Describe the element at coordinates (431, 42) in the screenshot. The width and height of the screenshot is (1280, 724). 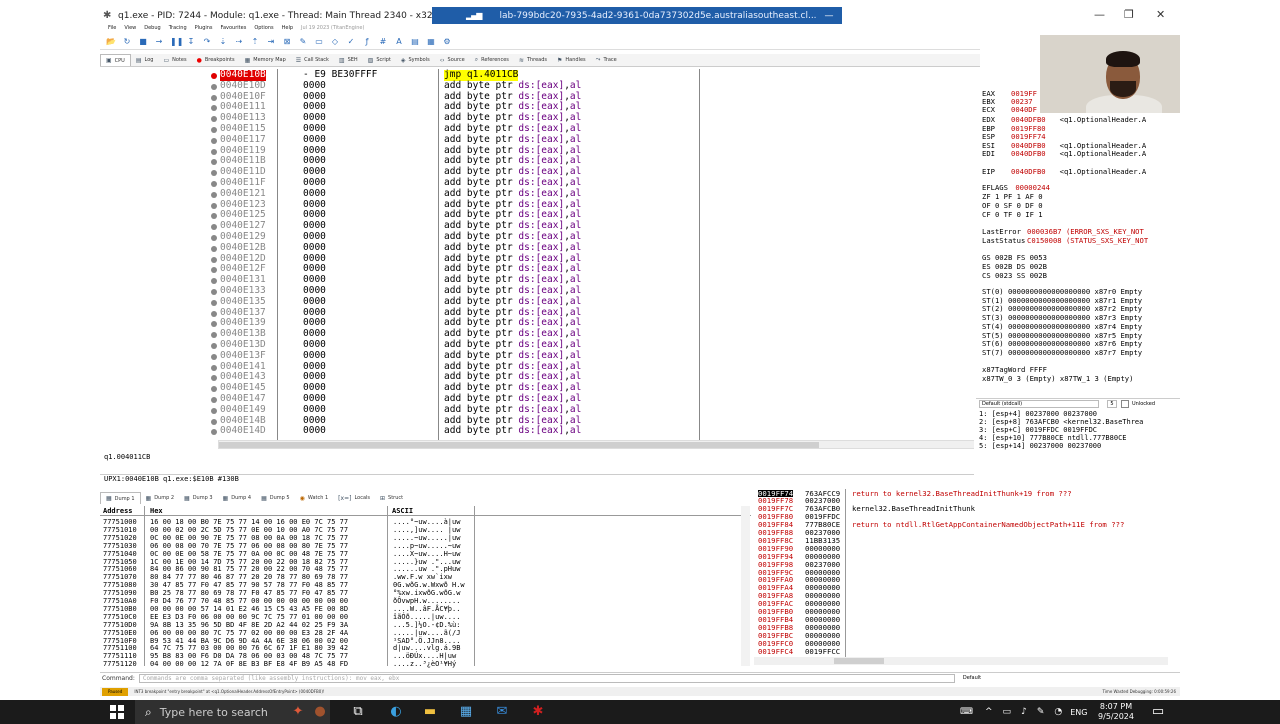
I see `memory-icon: ▦` at that location.